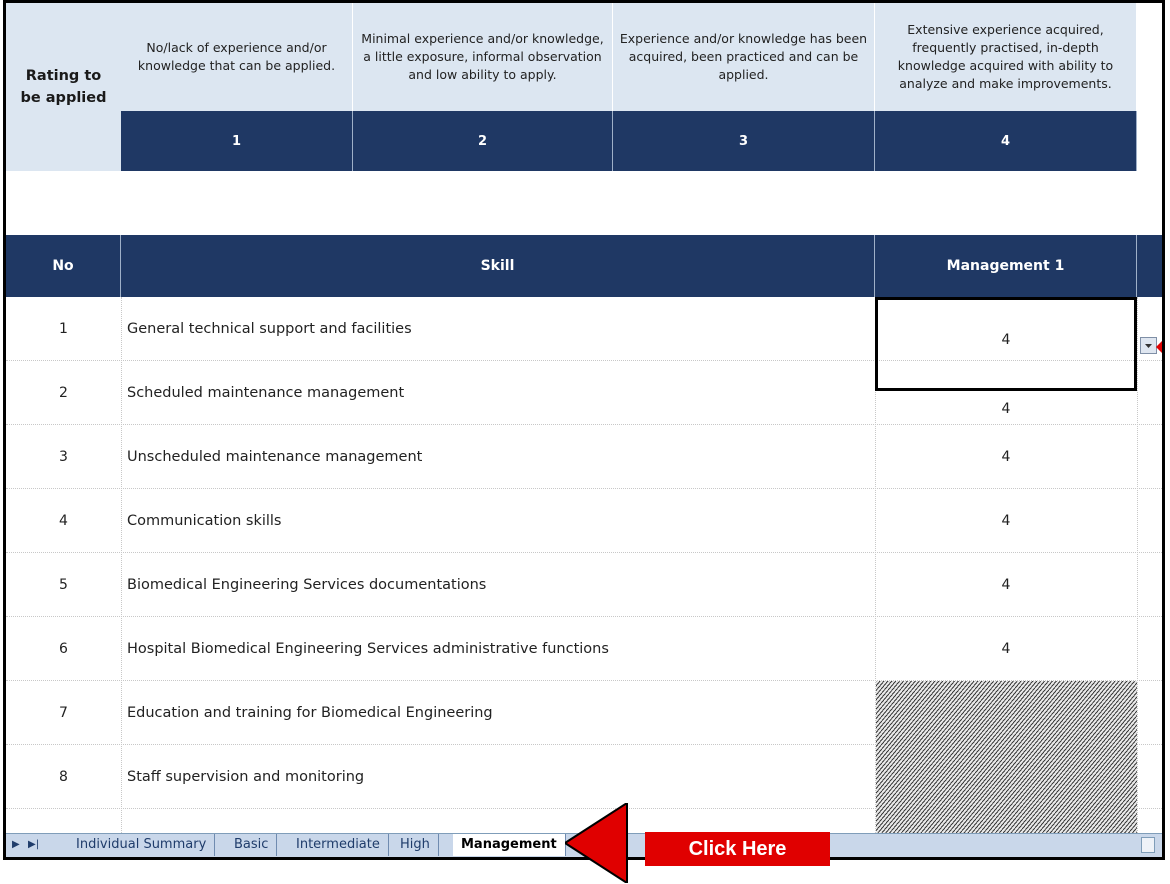 Image resolution: width=1170 pixels, height=884 pixels. I want to click on row-4-no: 4, so click(63, 521).